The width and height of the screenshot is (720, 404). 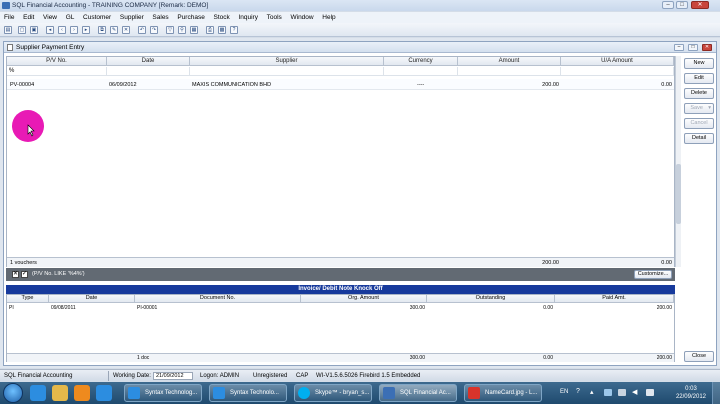 What do you see at coordinates (592, 392) in the screenshot?
I see `expand-tray-icon: ▴` at bounding box center [592, 392].